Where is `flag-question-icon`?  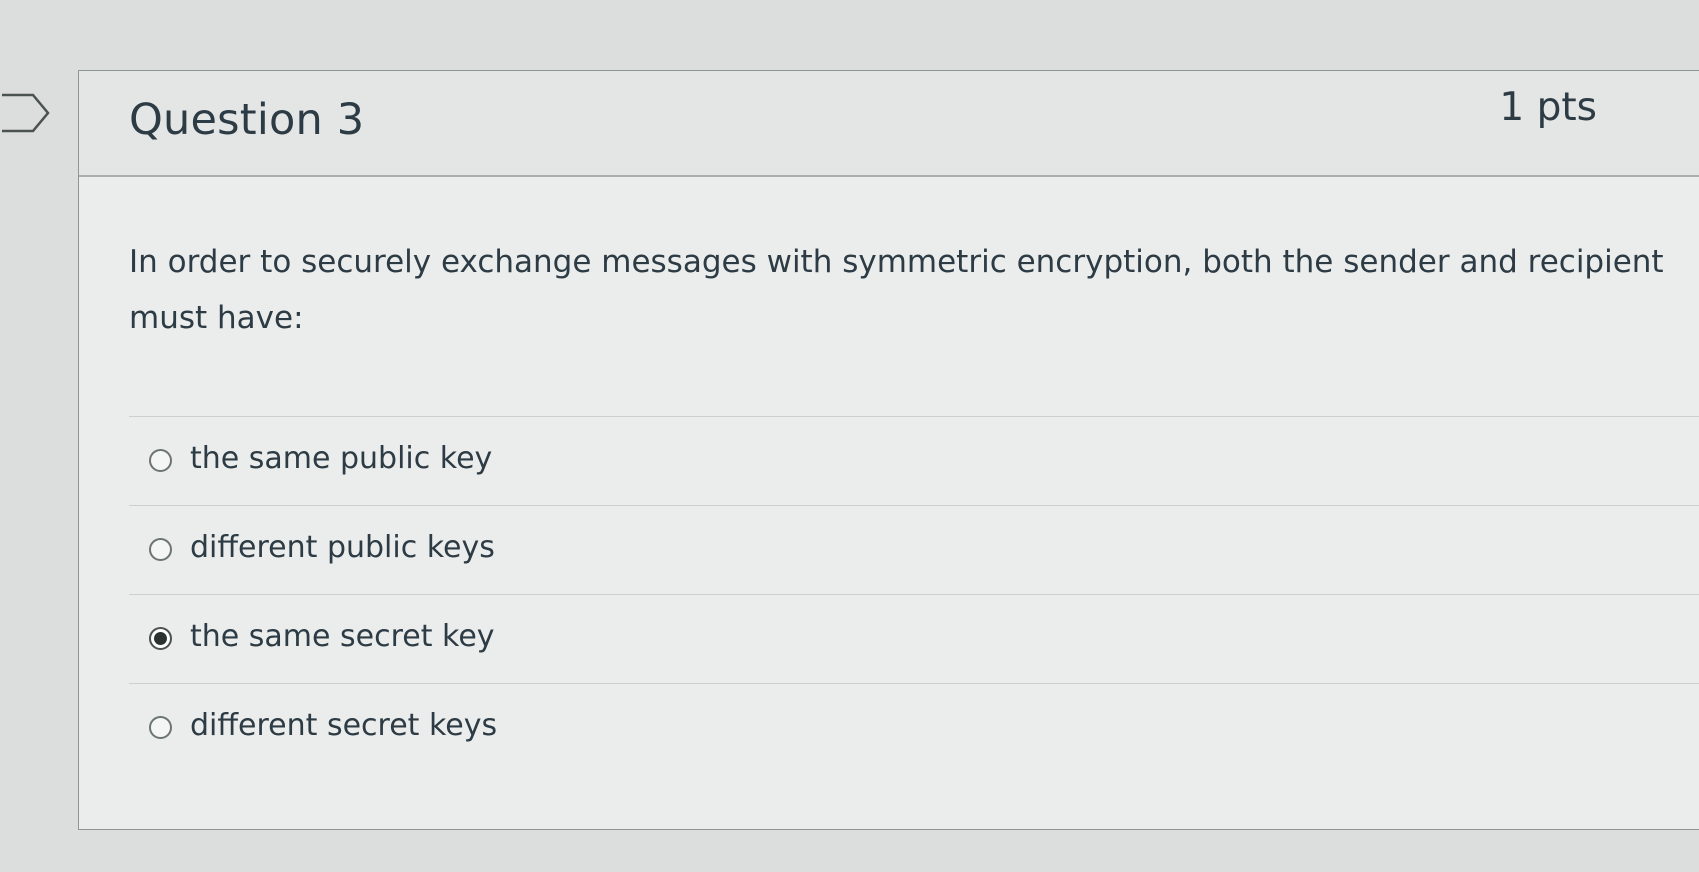
flag-question-icon is located at coordinates (26, 113).